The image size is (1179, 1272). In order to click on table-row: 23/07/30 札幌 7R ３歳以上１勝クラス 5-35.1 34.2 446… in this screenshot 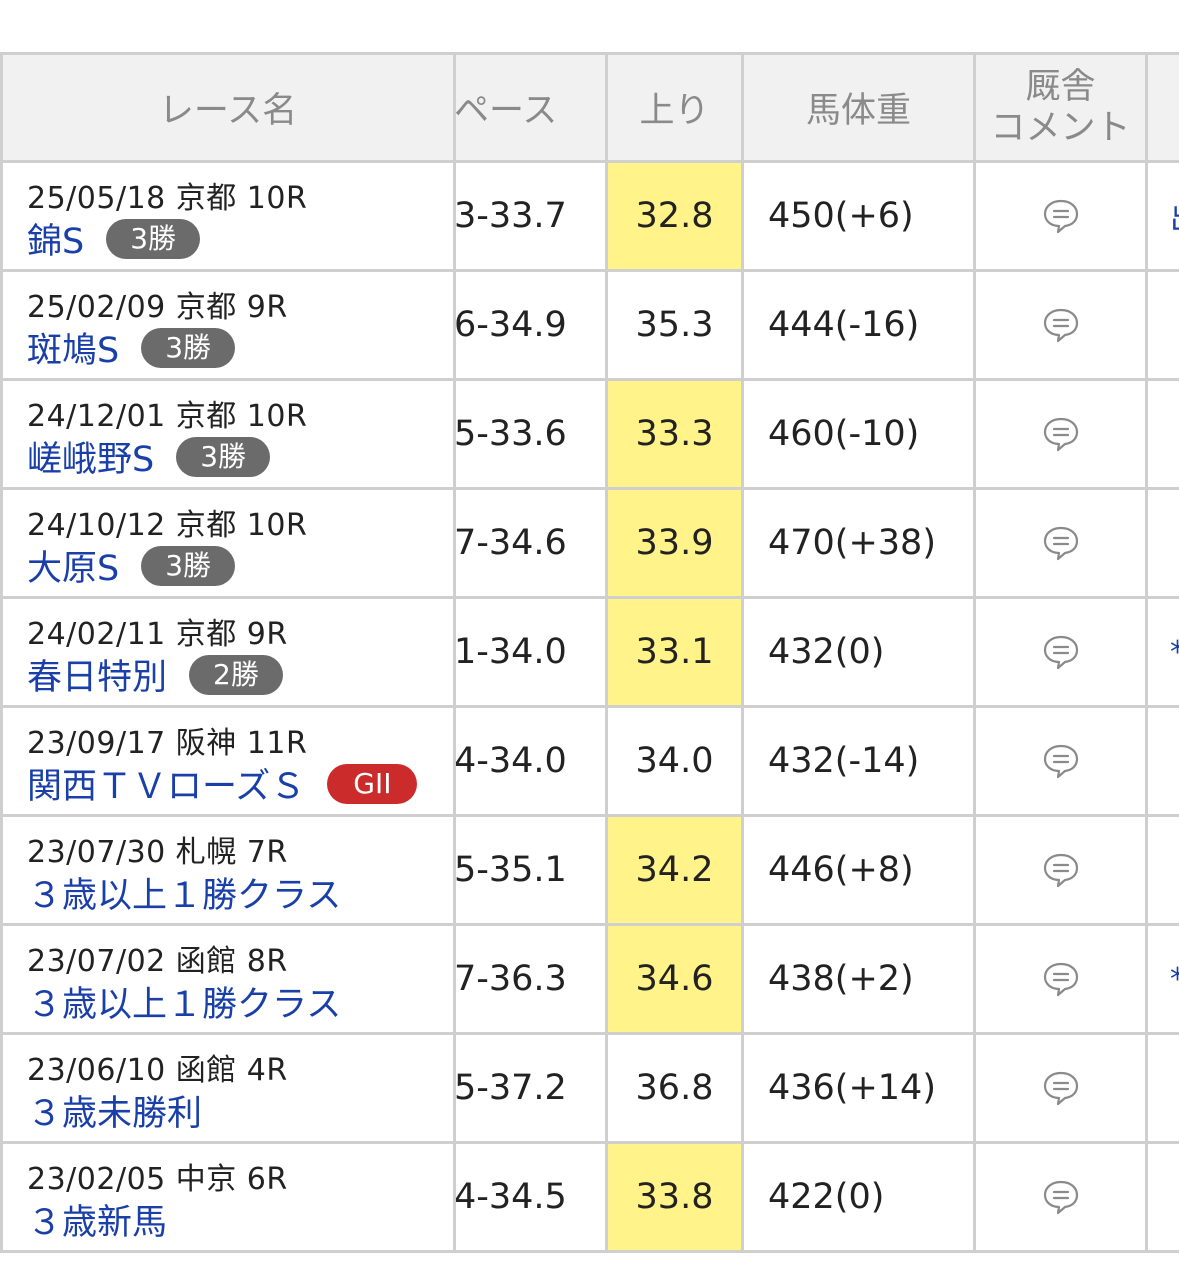, I will do `click(589, 871)`.